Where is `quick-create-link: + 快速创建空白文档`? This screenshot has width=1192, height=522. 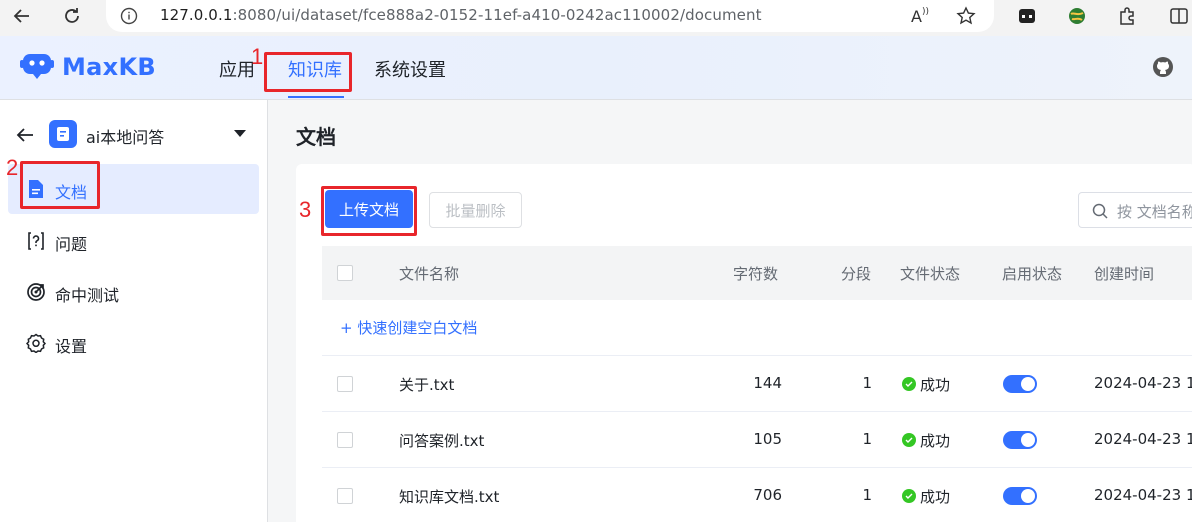
quick-create-link: + 快速创建空白文档 is located at coordinates (408, 327).